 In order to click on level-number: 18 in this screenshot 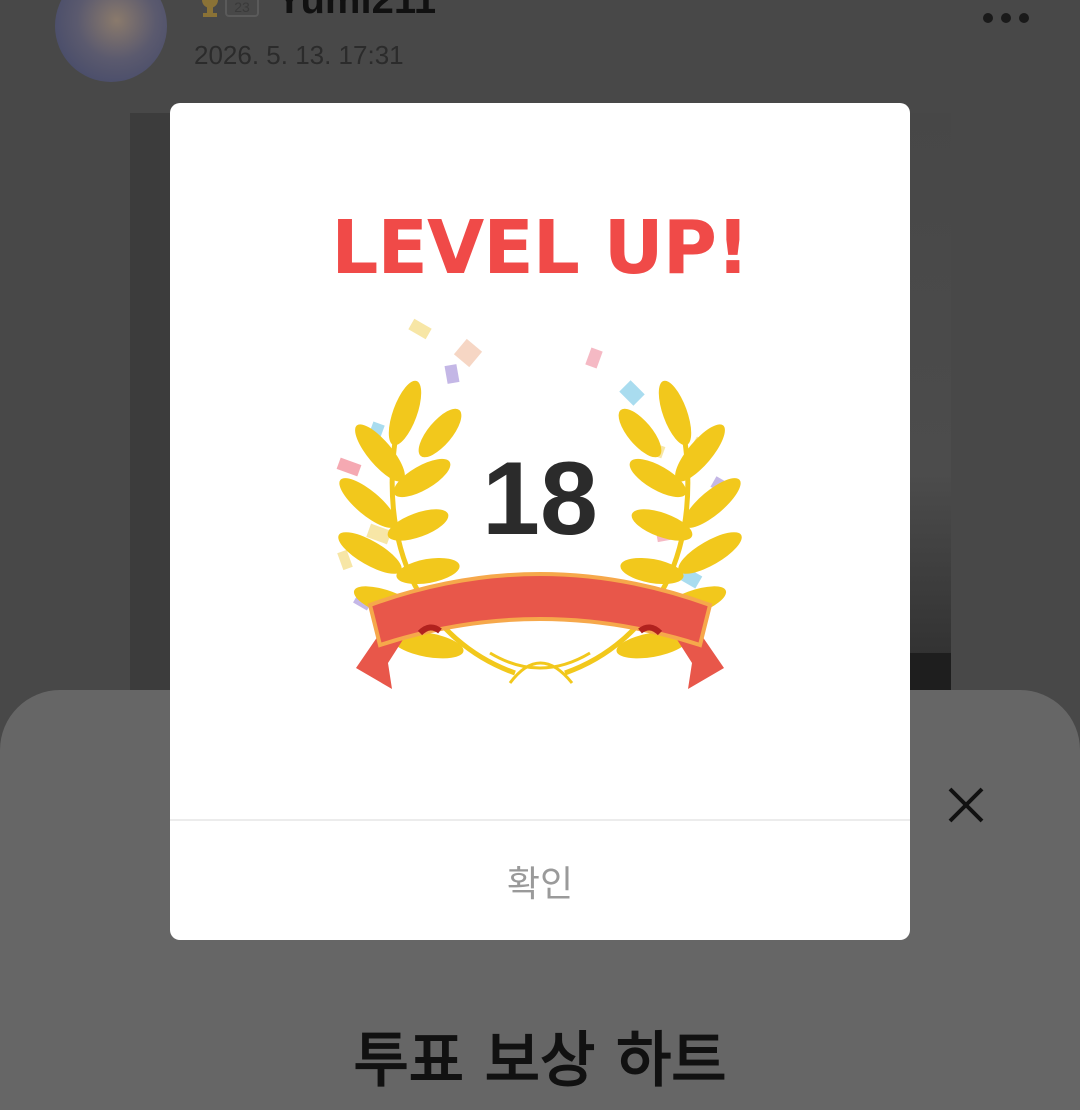, I will do `click(540, 499)`.